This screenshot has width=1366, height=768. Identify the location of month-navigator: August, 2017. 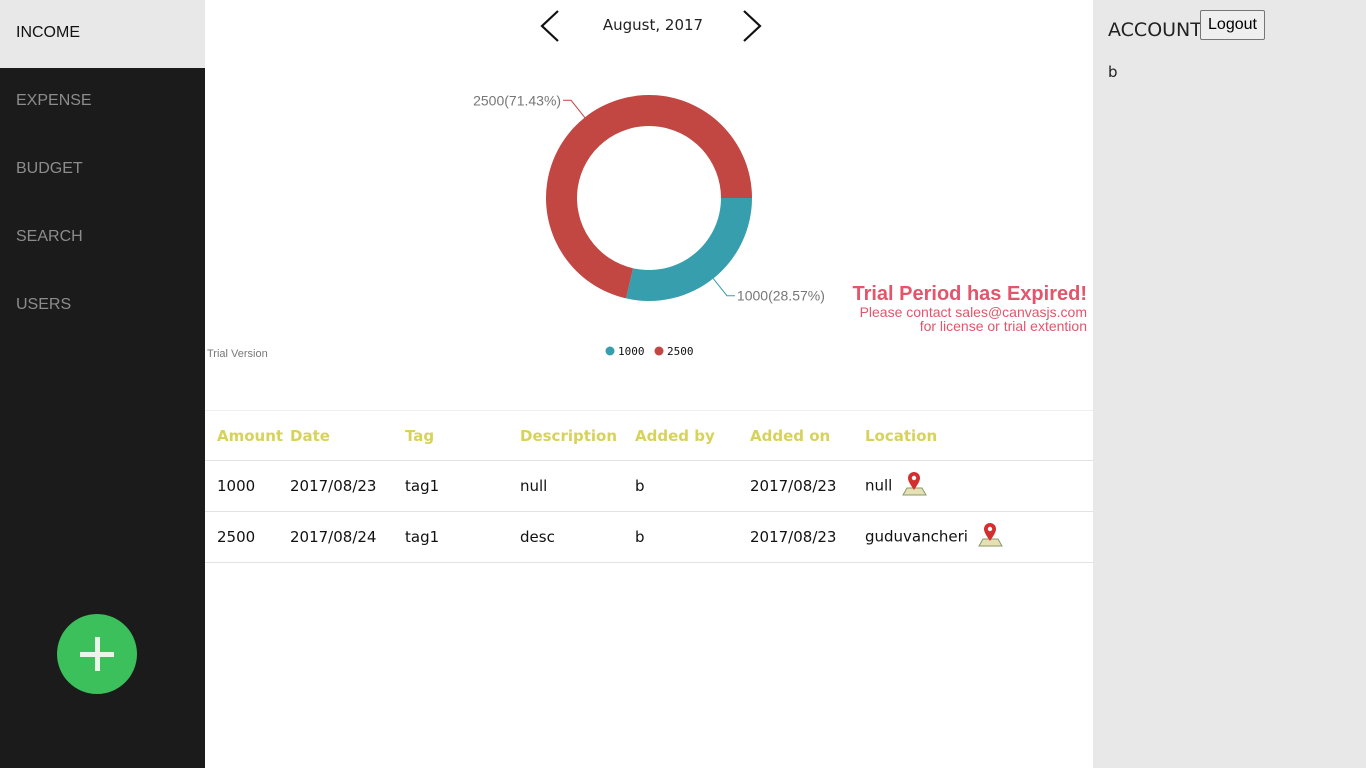
(653, 26).